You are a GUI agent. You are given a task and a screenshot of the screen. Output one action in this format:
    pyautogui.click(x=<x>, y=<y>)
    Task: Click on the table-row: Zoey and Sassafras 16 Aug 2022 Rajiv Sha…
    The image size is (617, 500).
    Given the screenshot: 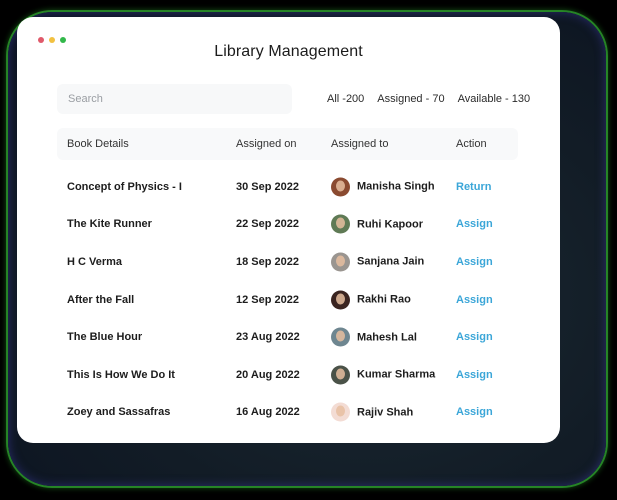 What is the action you would take?
    pyautogui.click(x=287, y=413)
    